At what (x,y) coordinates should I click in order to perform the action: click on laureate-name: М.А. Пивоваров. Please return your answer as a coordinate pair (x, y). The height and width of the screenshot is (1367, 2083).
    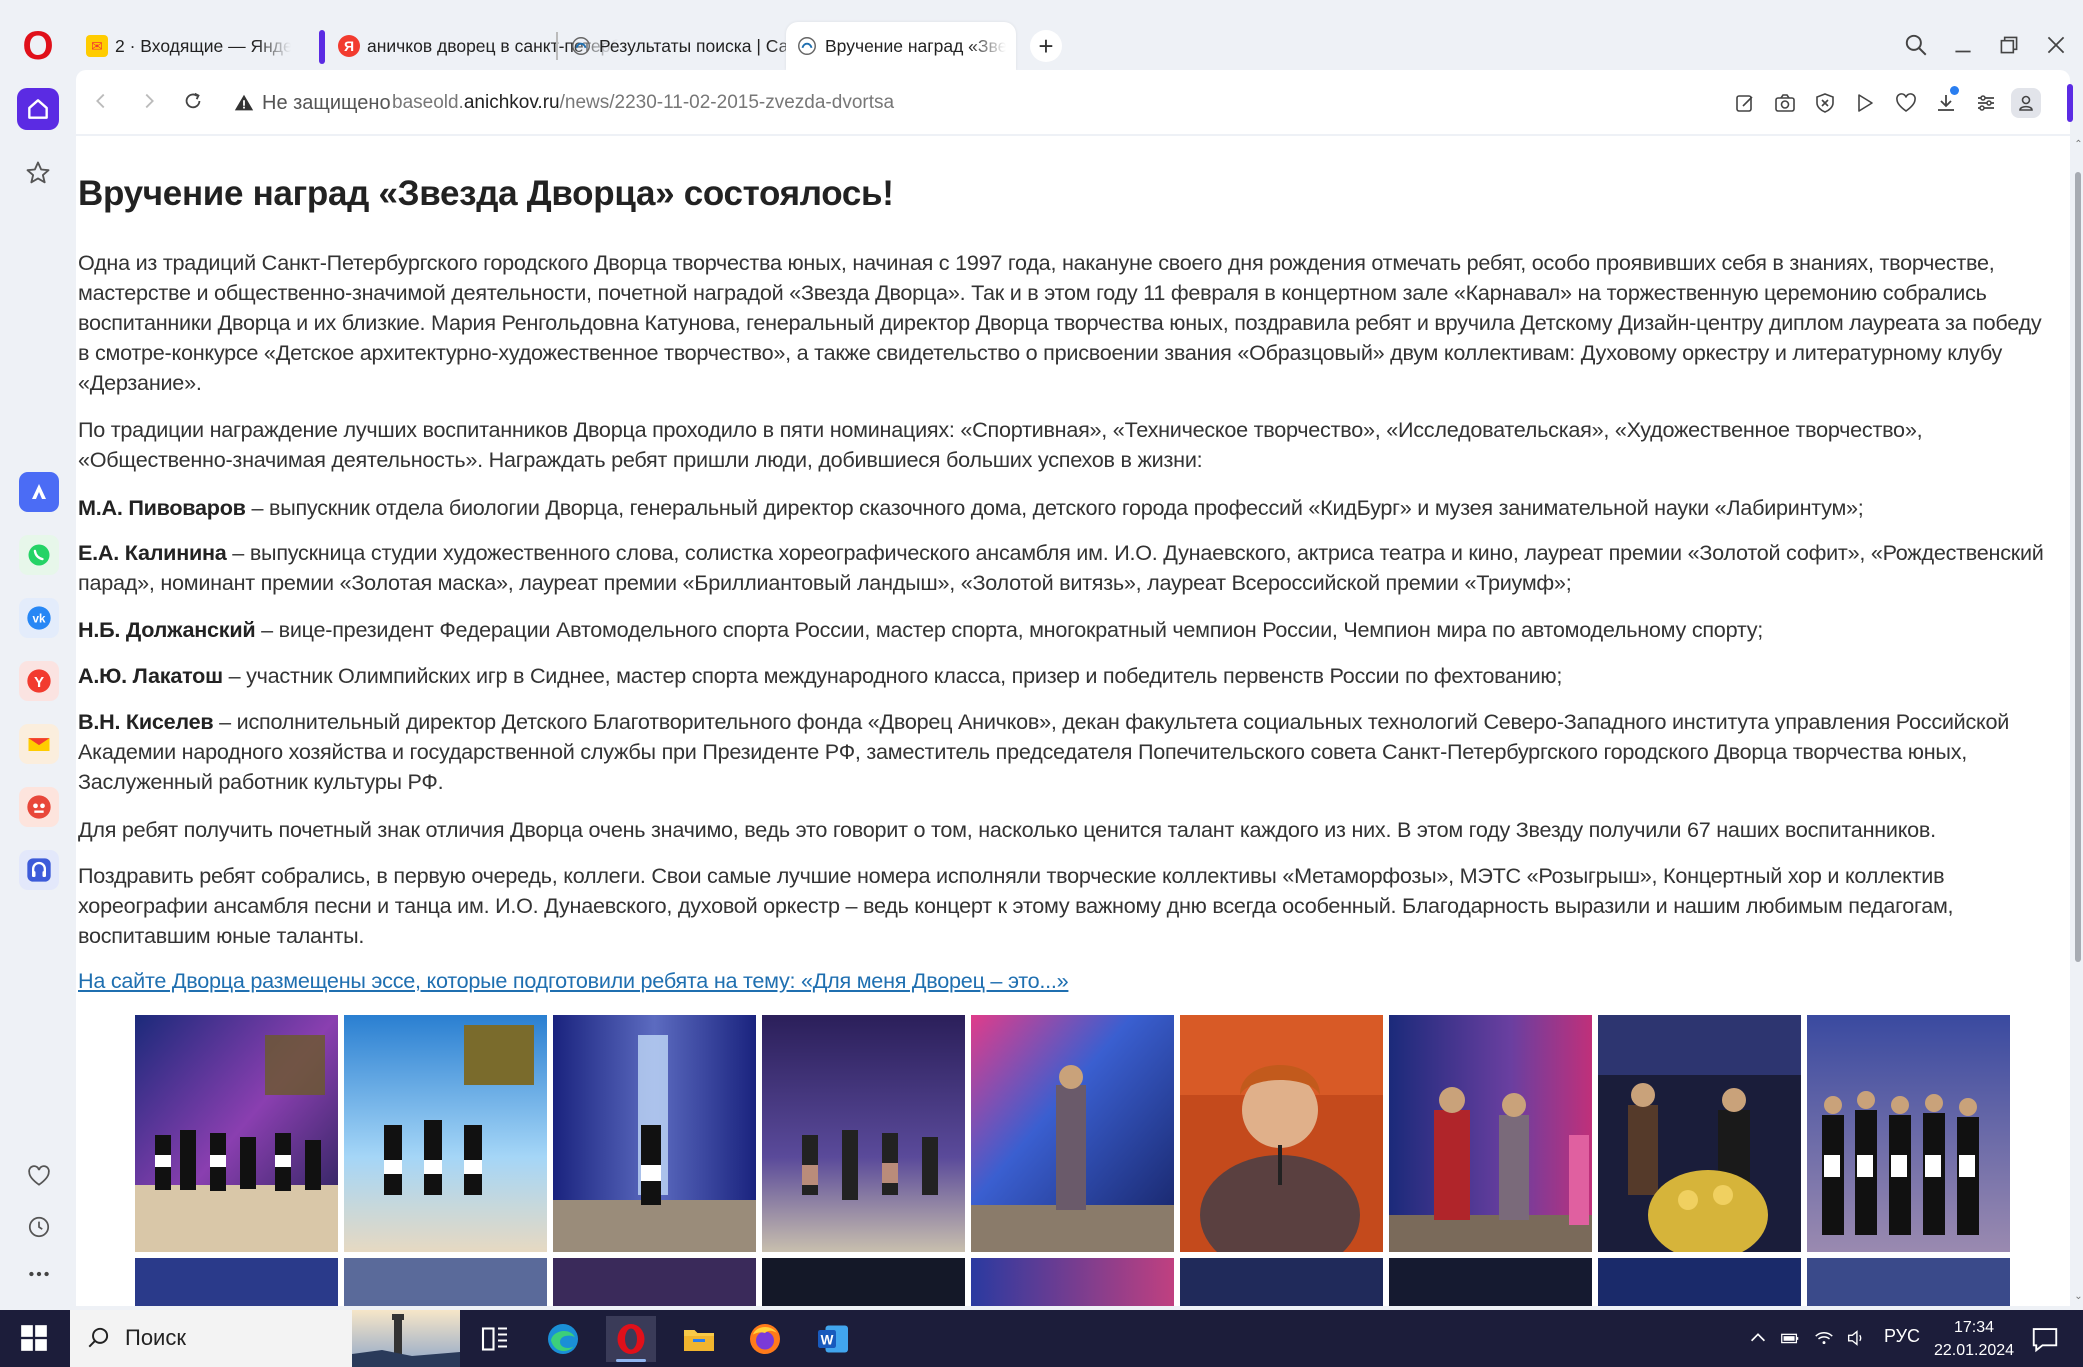
    Looking at the image, I should click on (162, 507).